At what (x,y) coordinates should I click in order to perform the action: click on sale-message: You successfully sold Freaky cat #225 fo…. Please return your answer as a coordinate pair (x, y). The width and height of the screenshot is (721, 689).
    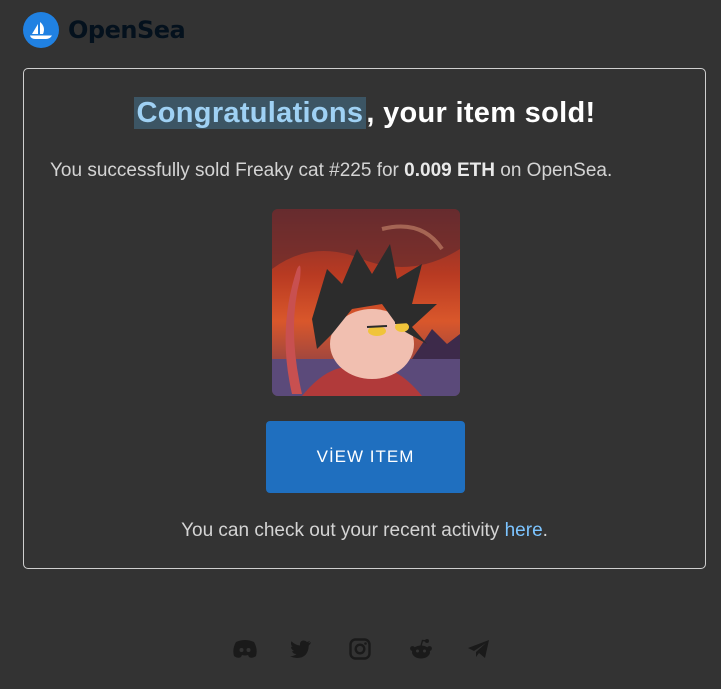
    Looking at the image, I should click on (331, 171).